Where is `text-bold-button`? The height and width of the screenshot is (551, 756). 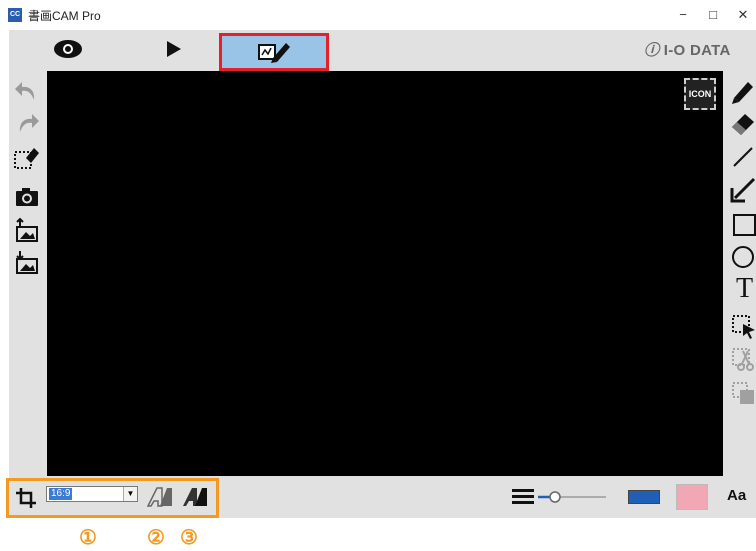
text-bold-button is located at coordinates (195, 497).